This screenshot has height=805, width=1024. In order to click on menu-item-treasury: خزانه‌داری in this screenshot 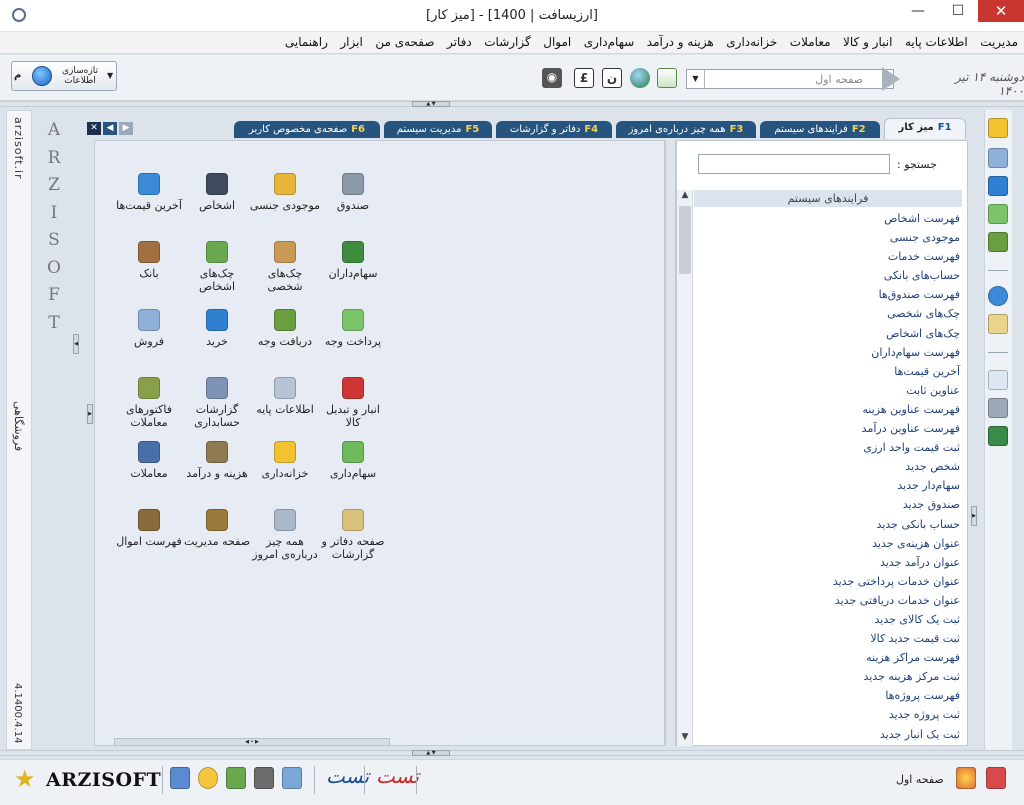, I will do `click(751, 42)`.